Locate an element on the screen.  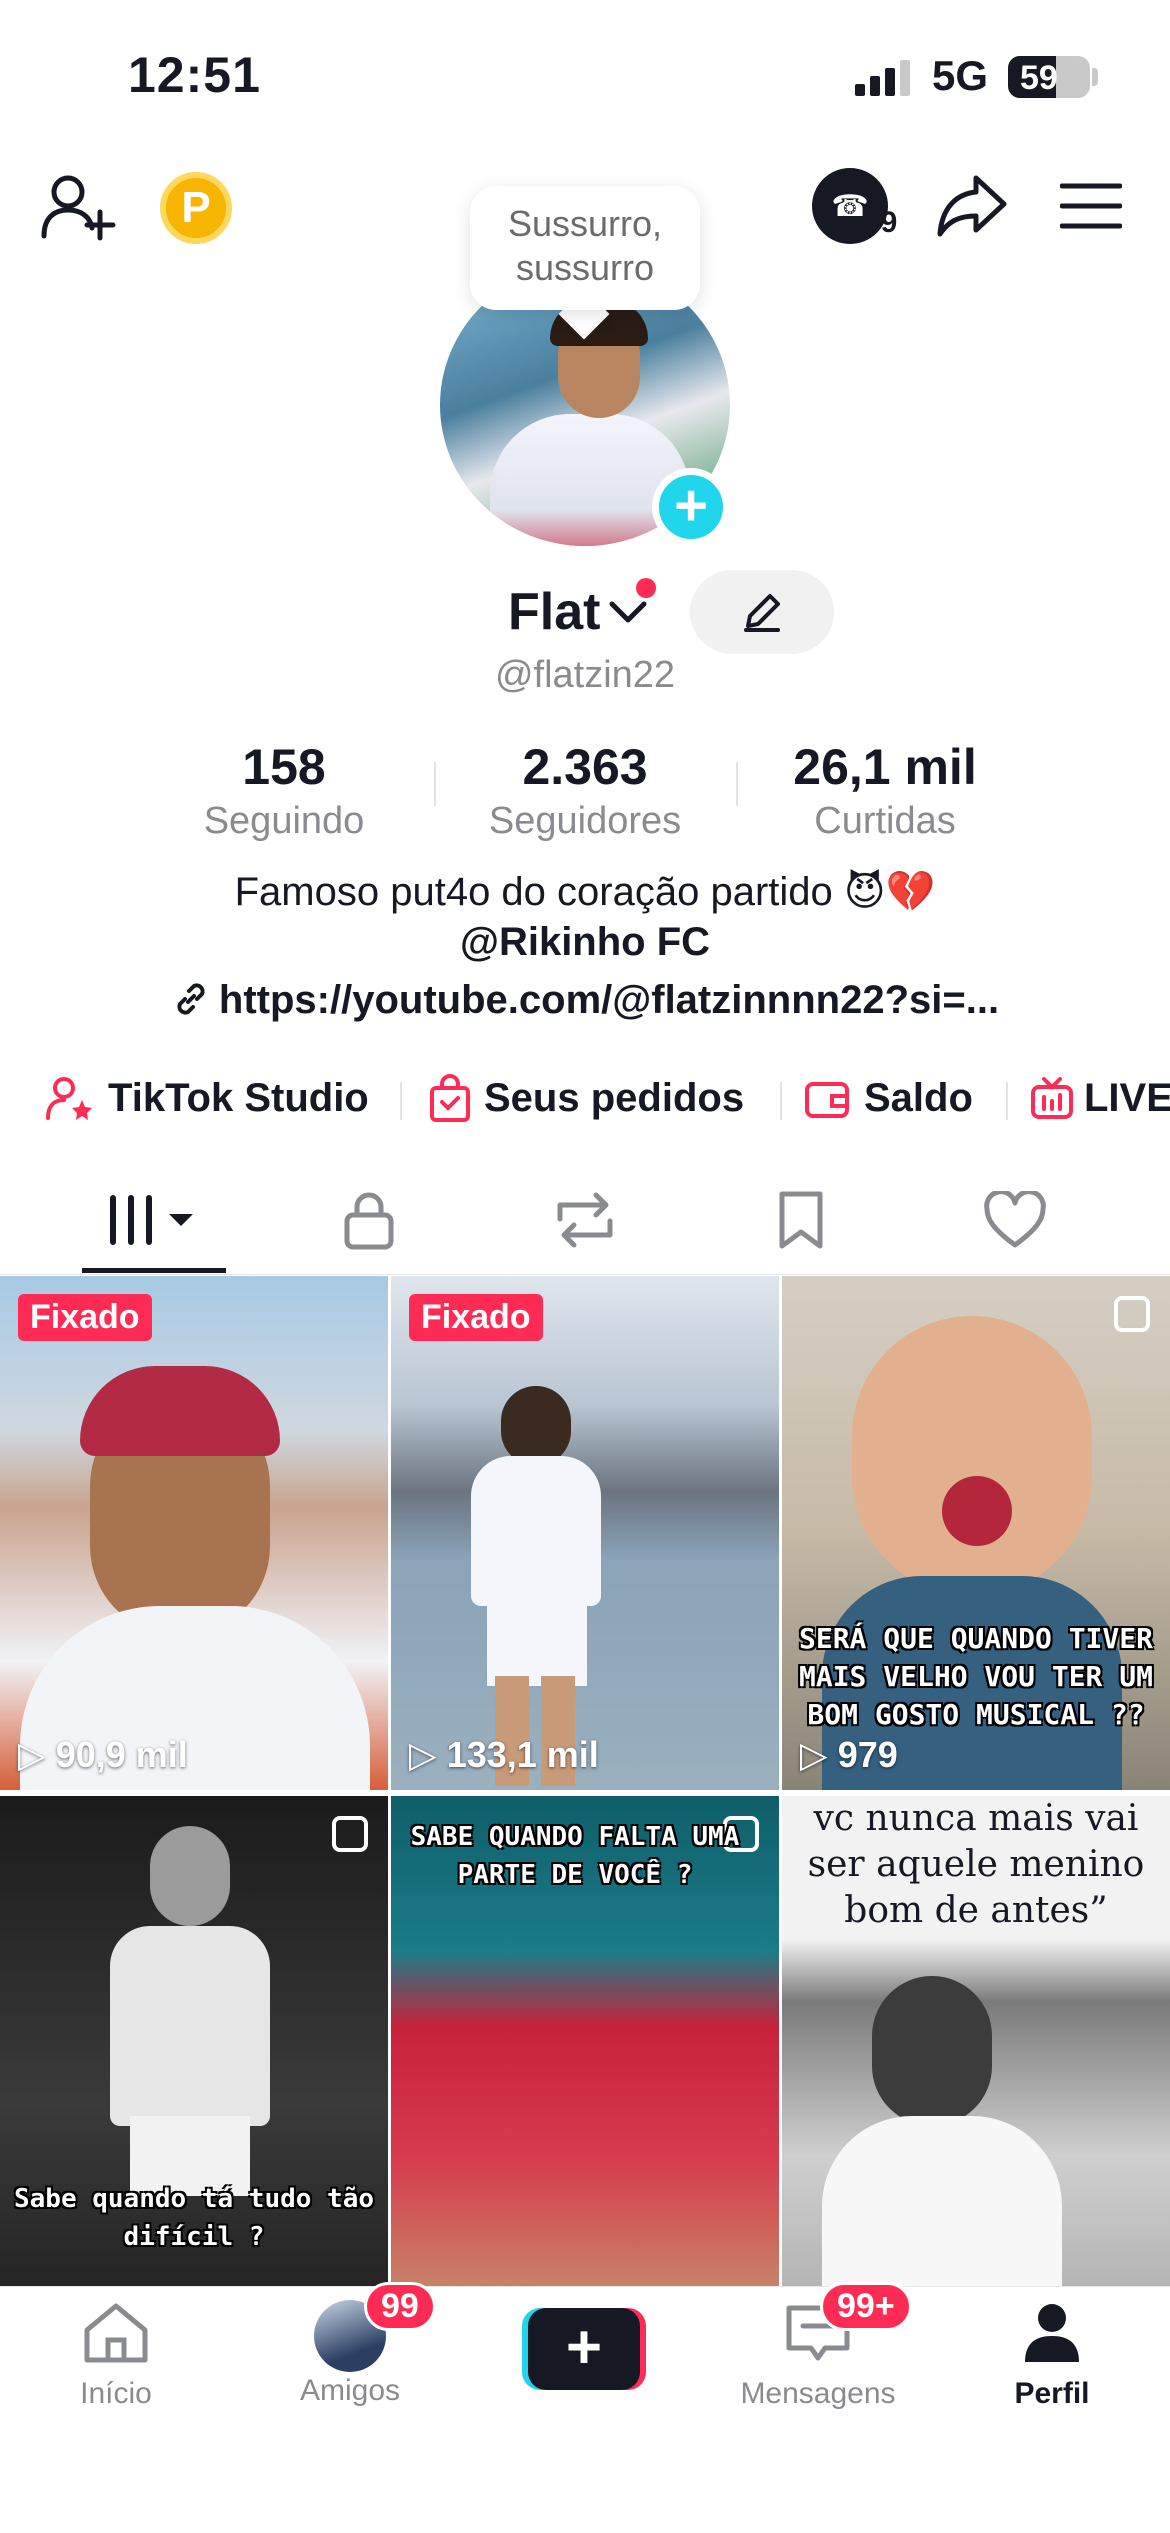
video-caption: Sabe quando tá tudo tão difícil ? is located at coordinates (194, 2218).